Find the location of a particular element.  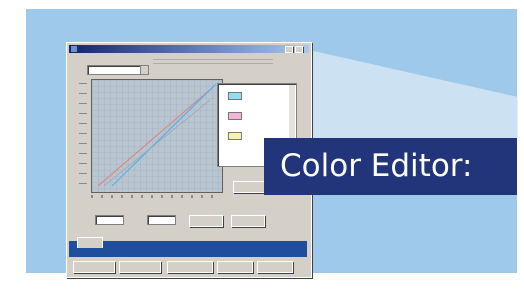

curve-graph is located at coordinates (157, 136).